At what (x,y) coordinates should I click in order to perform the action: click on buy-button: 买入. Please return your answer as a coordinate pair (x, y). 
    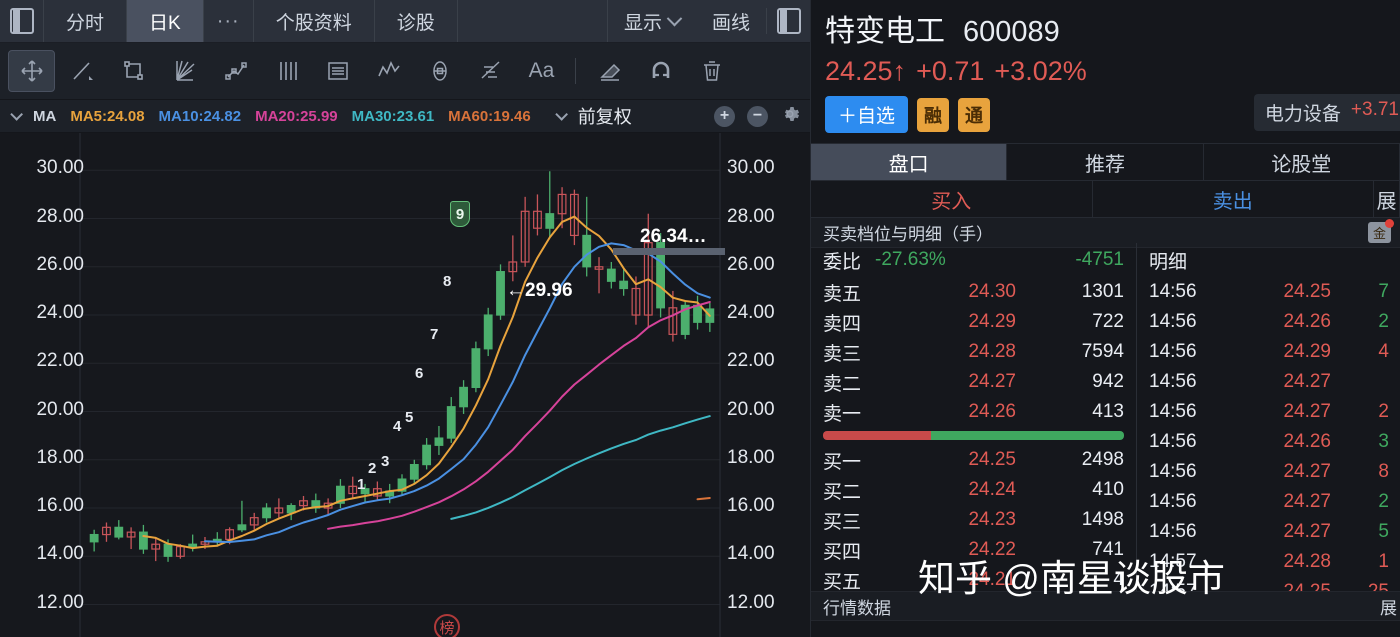
    Looking at the image, I should click on (952, 199).